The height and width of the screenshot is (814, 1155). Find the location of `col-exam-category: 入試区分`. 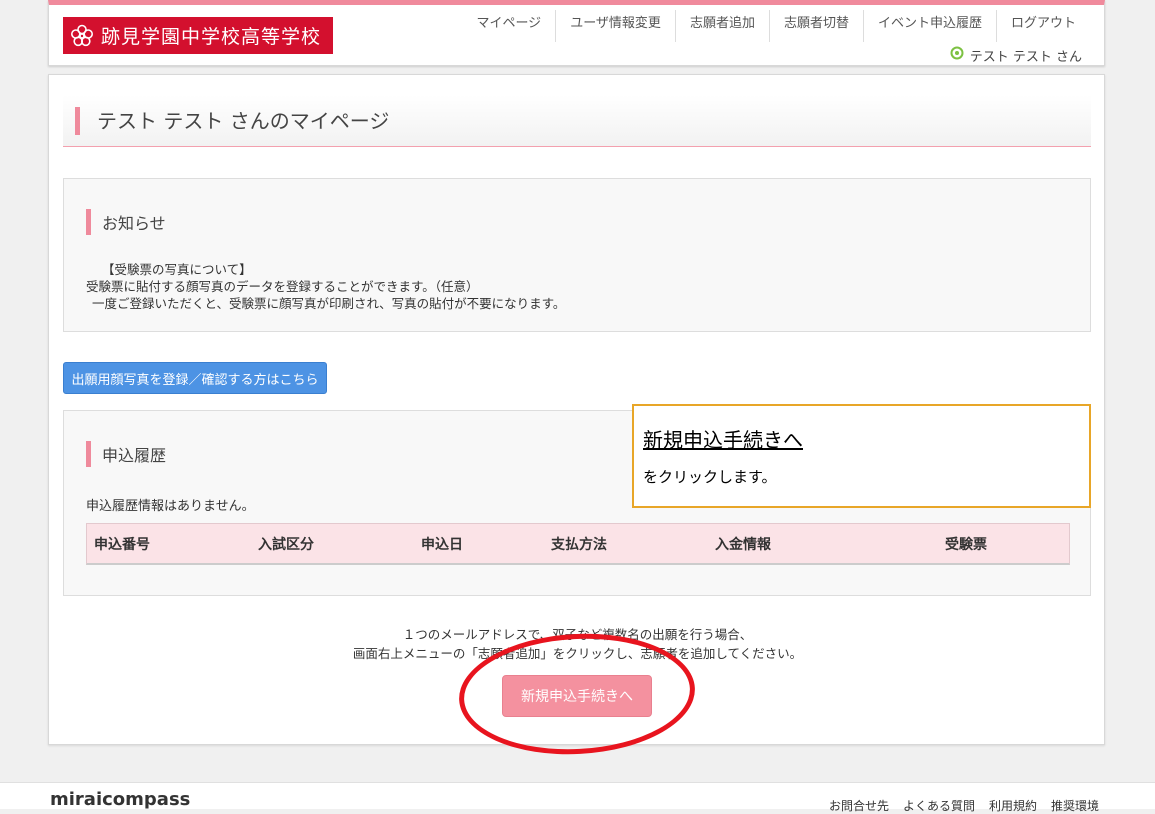

col-exam-category: 入試区分 is located at coordinates (286, 545).